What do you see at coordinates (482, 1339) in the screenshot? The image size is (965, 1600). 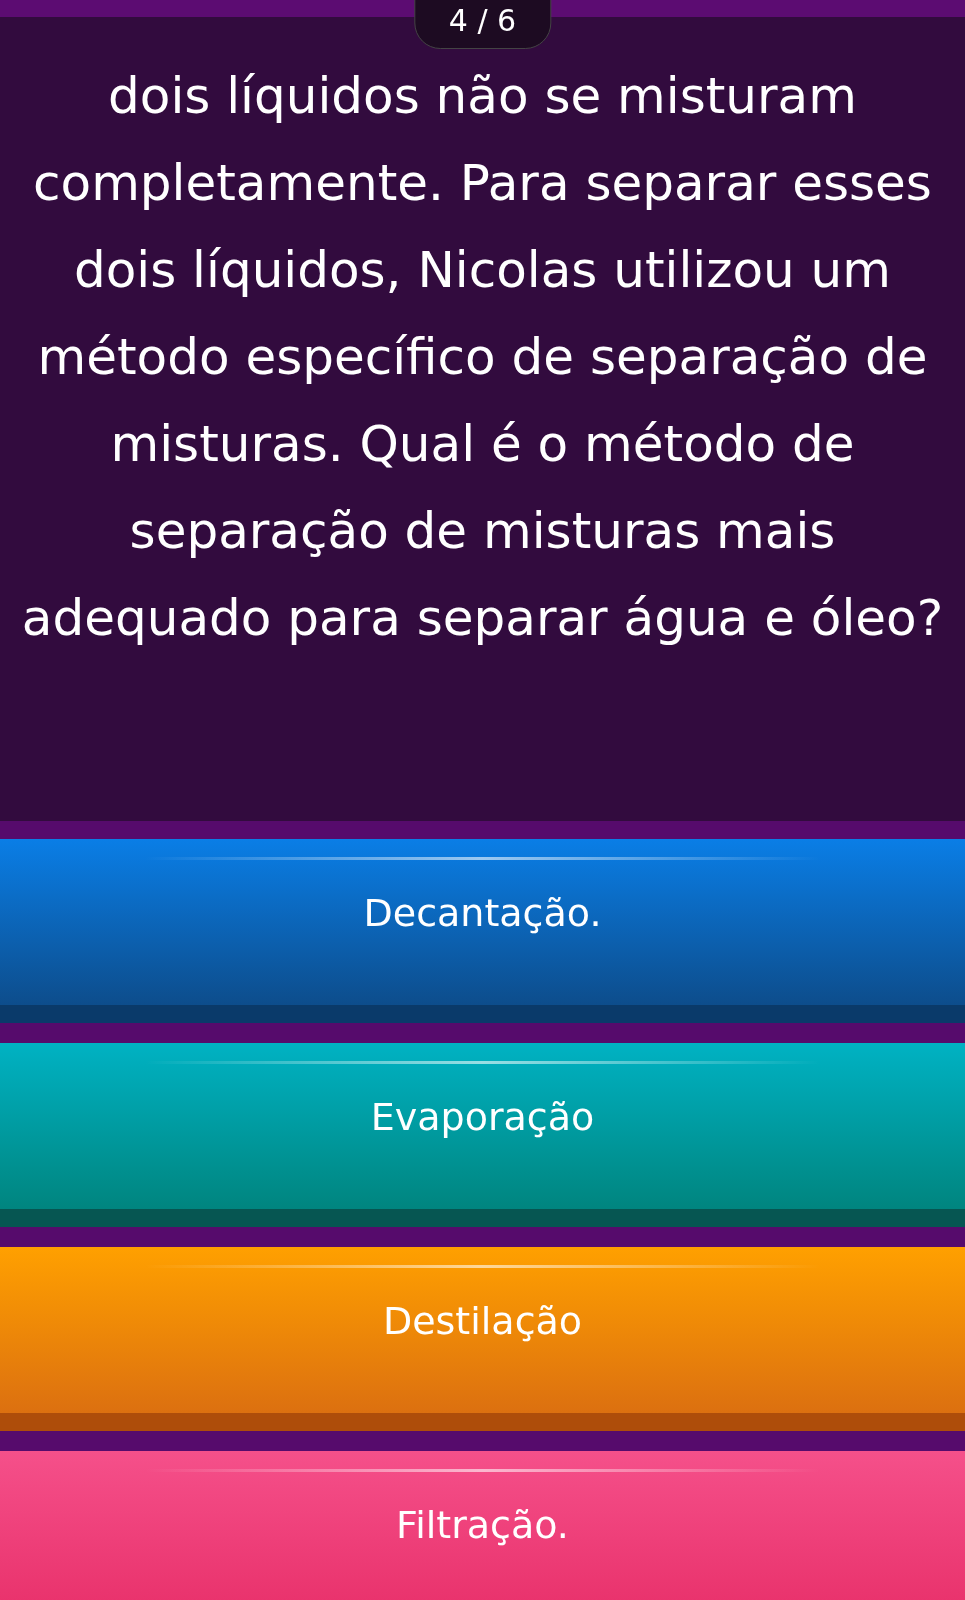 I see `answer-option: Destilação` at bounding box center [482, 1339].